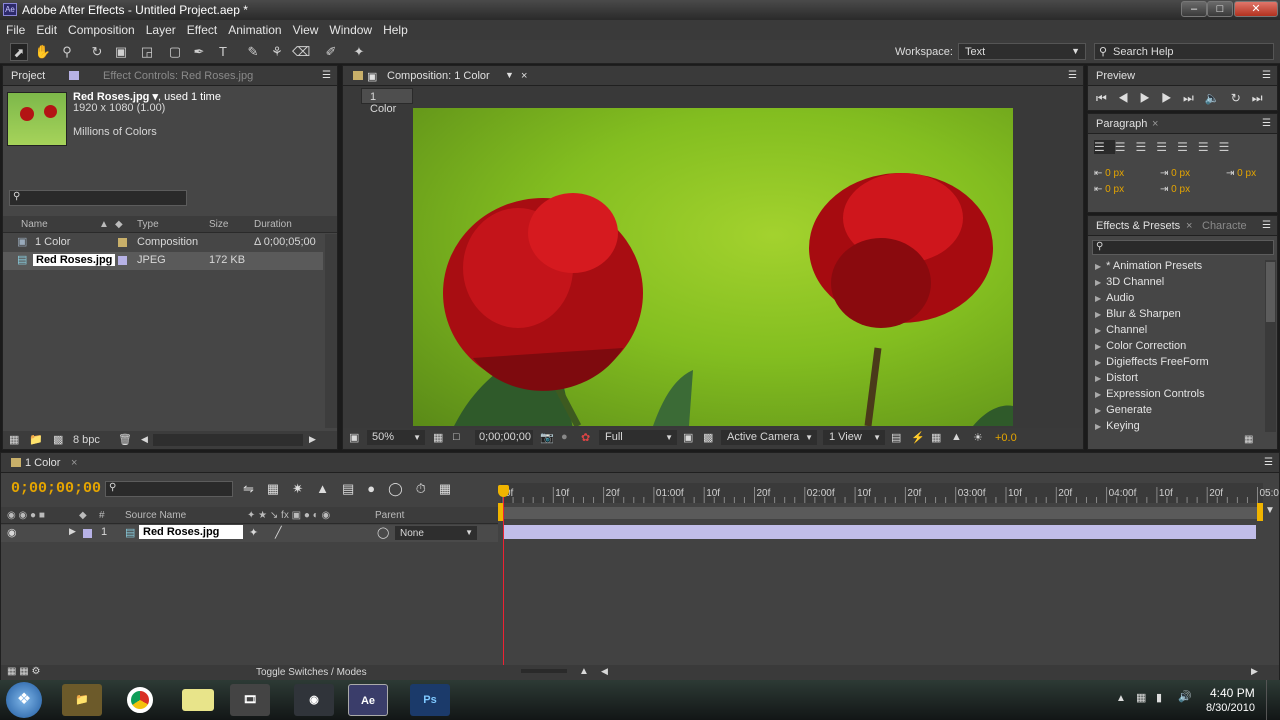 The height and width of the screenshot is (720, 1280). I want to click on clock-time: 4:40 PM, so click(1232, 693).